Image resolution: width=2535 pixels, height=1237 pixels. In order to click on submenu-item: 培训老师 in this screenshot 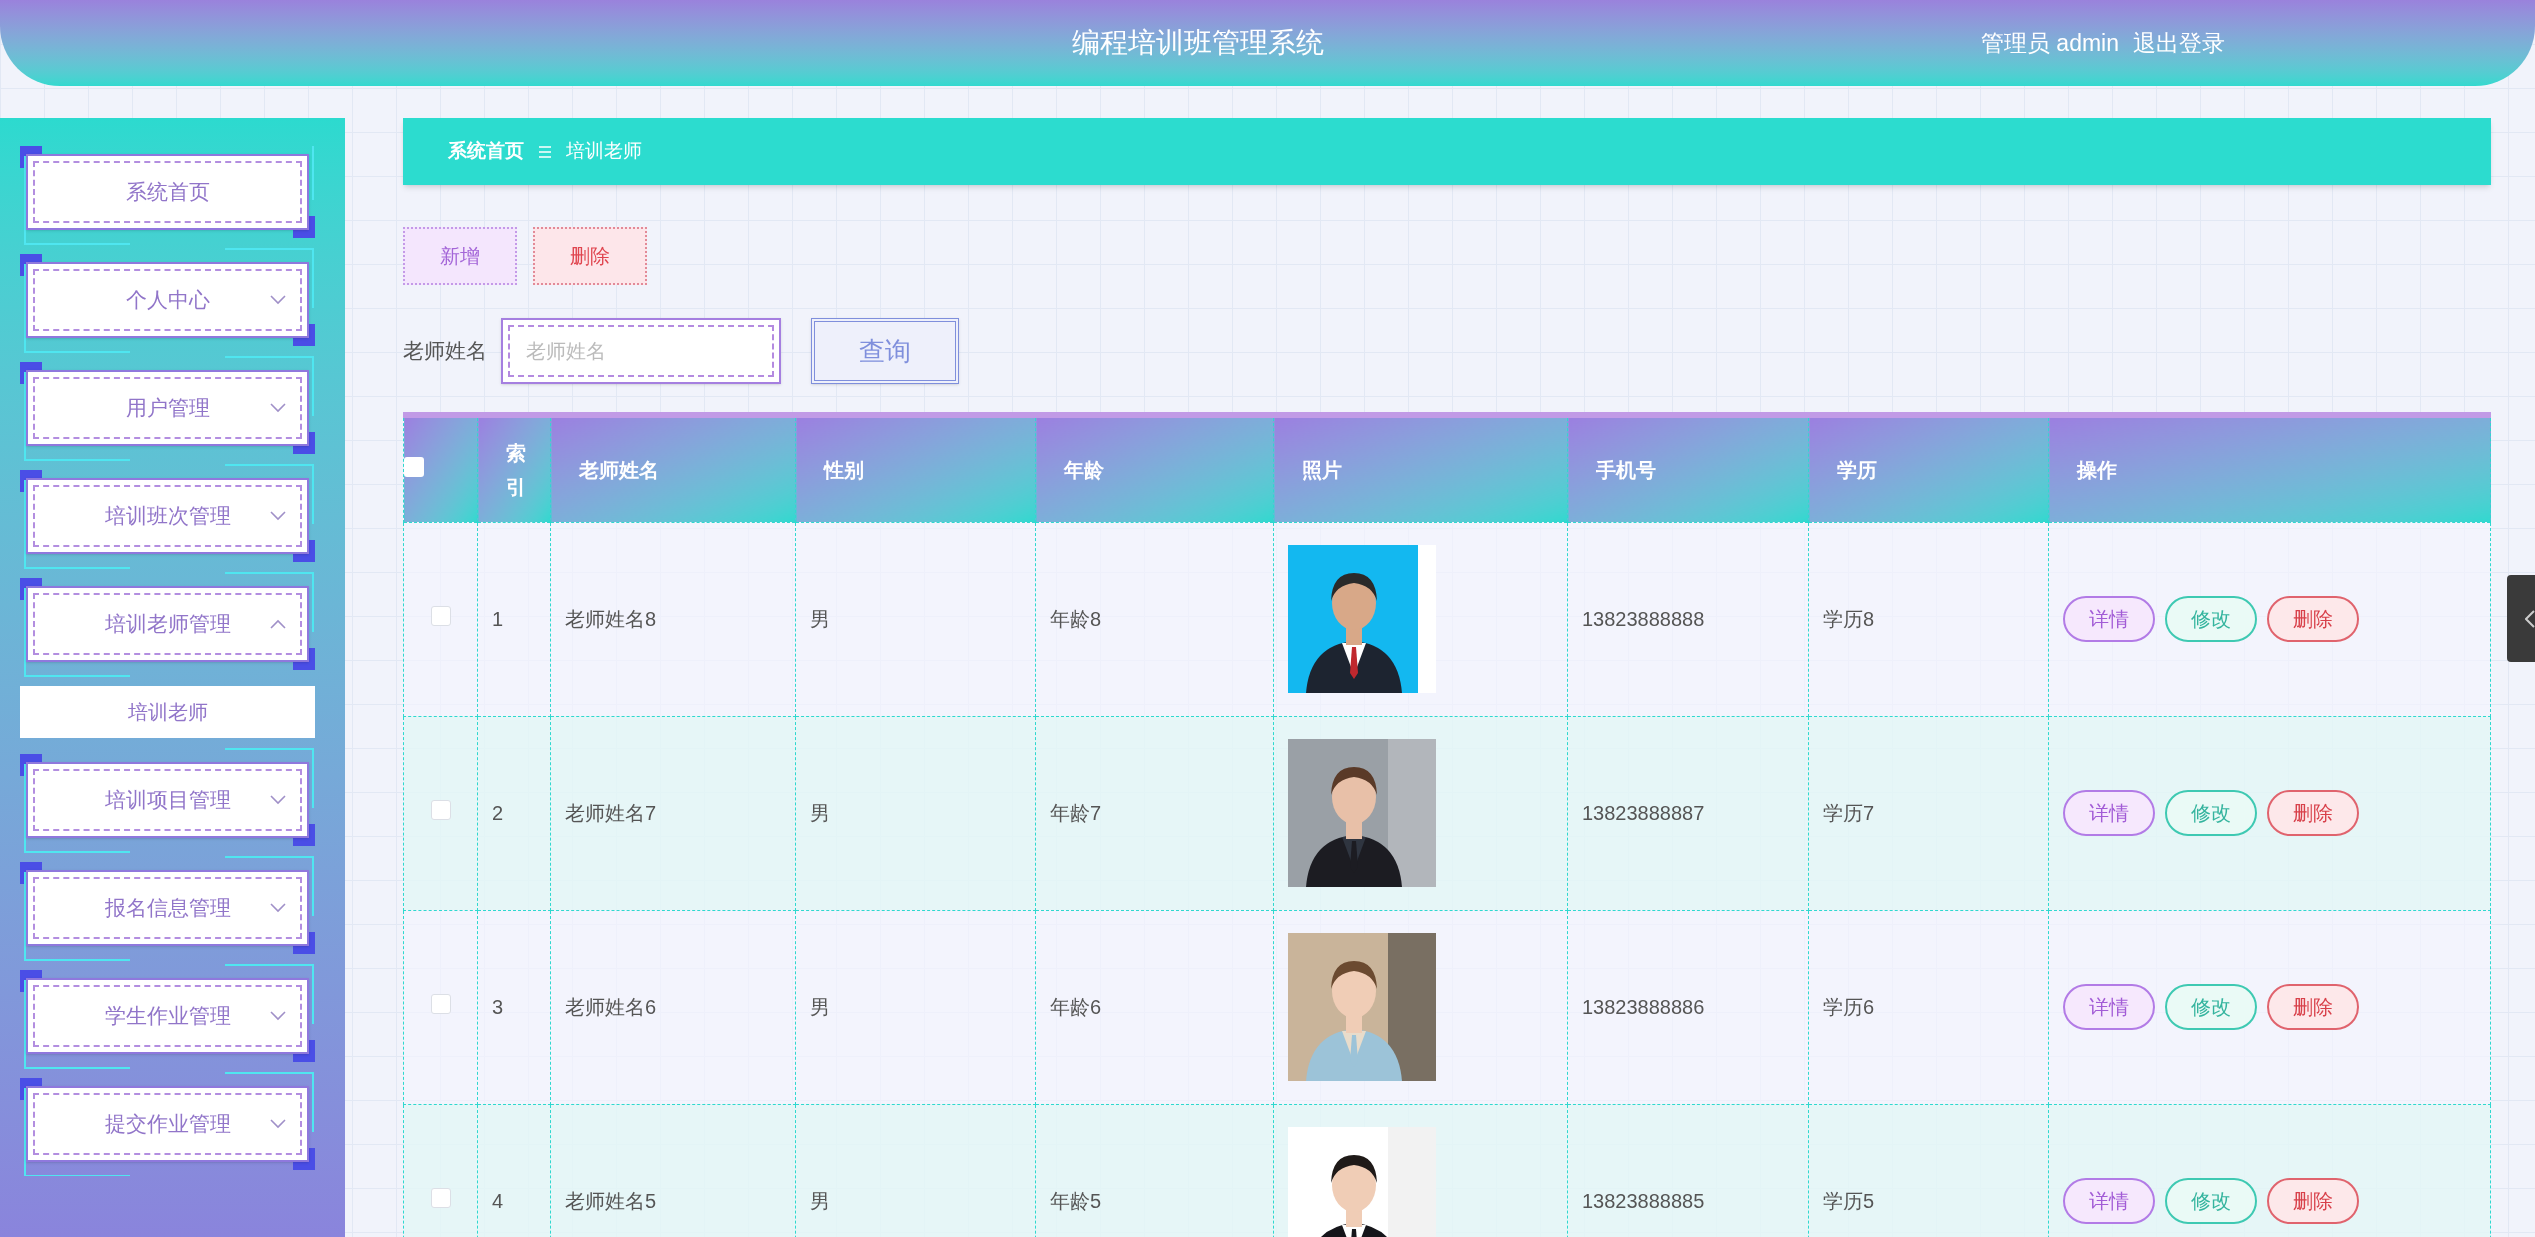, I will do `click(167, 712)`.